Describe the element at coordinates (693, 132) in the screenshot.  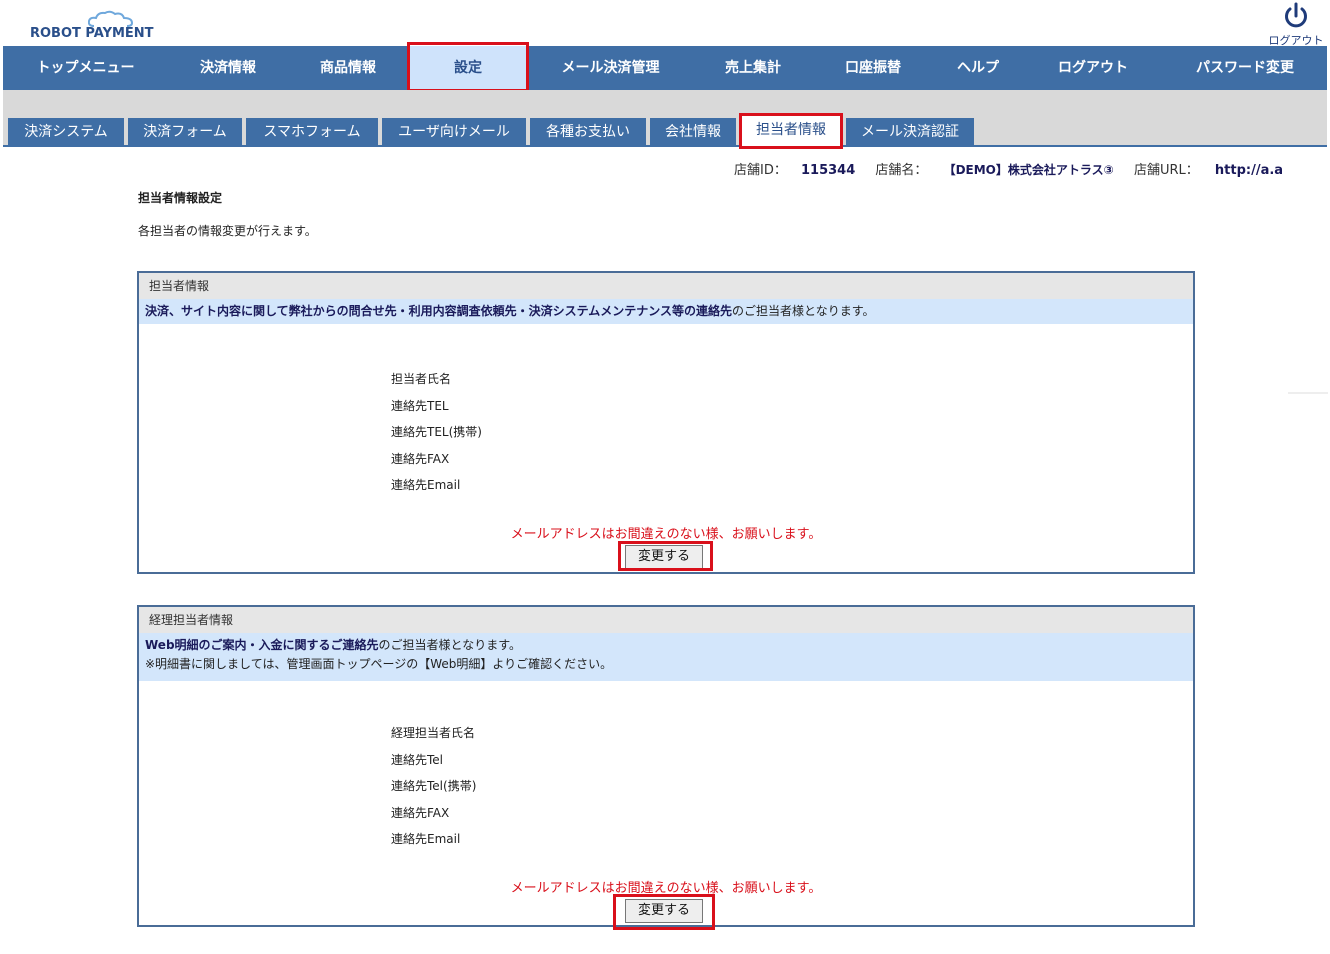
I see `tab-company-info: 会社情報` at that location.